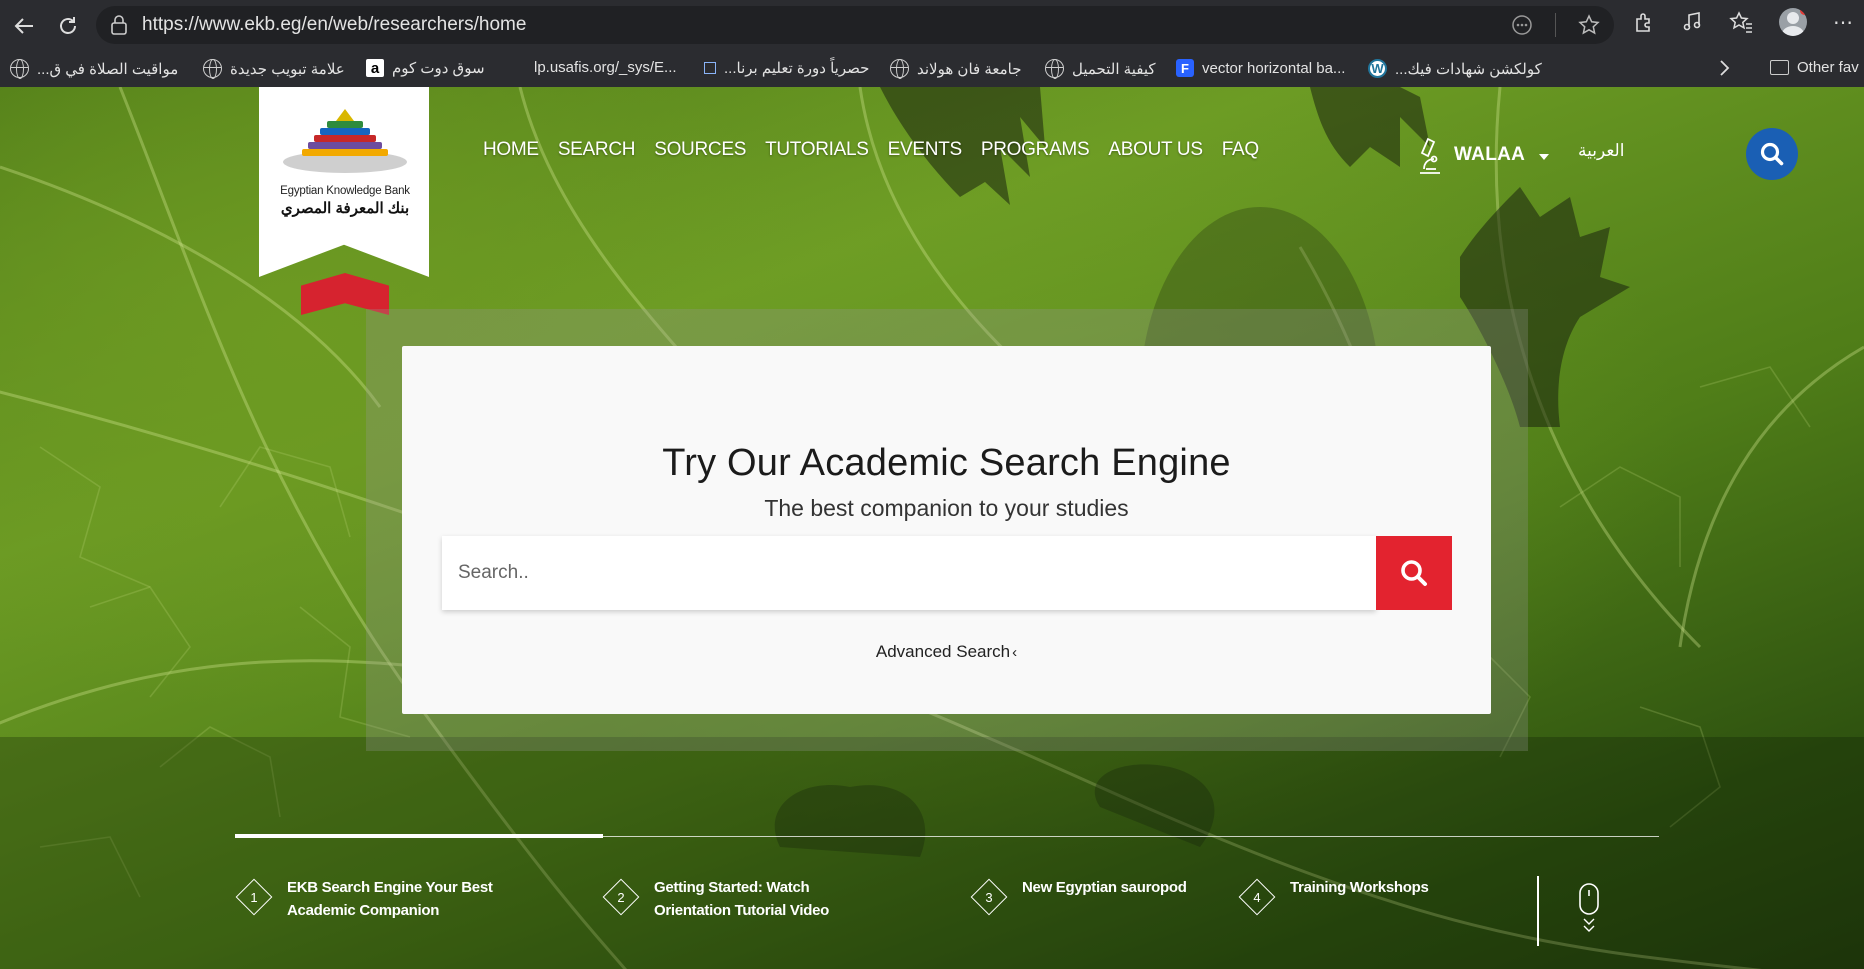 The image size is (1864, 969). I want to click on slide-title: Training Workshops, so click(1359, 887).